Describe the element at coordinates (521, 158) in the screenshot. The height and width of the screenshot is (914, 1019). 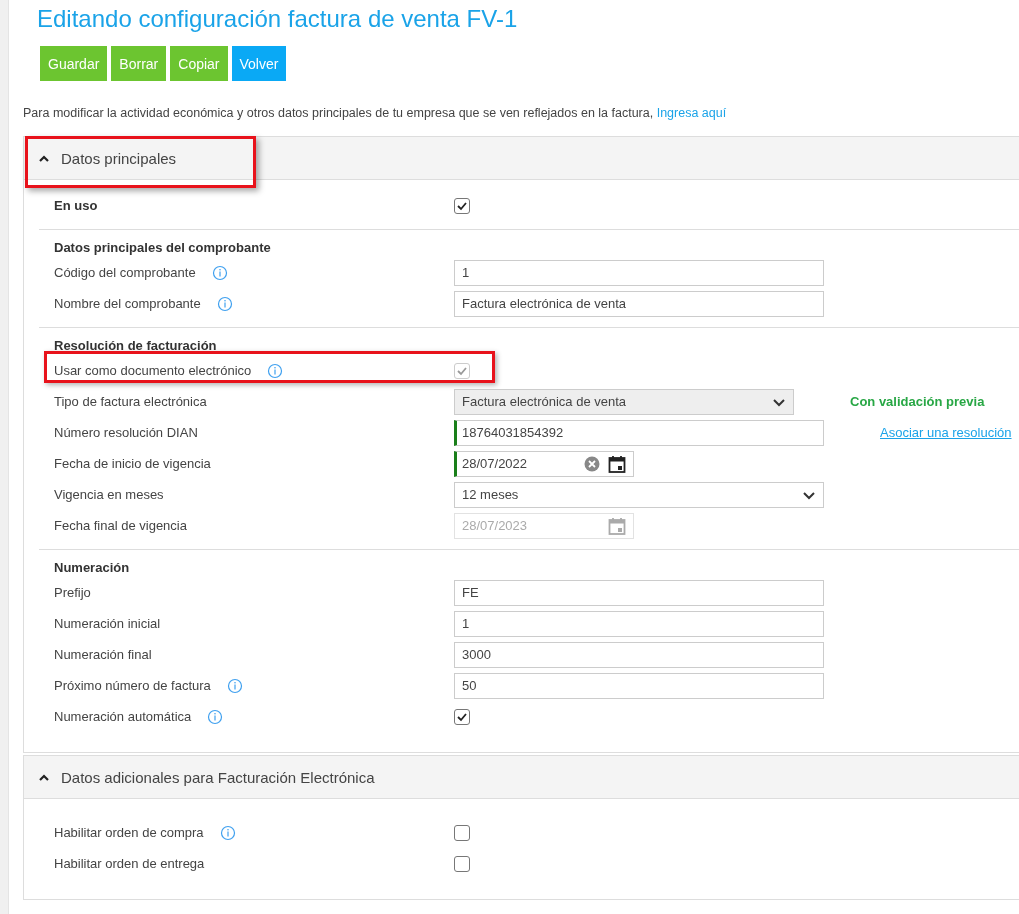
I see `section-header: Datos principales` at that location.